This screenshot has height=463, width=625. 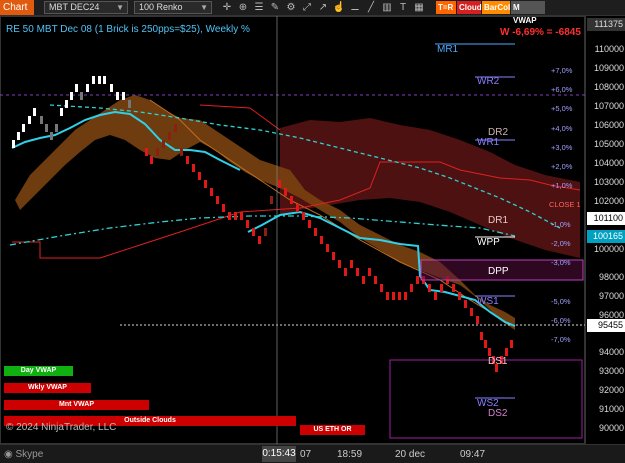 I want to click on toolbar-tag-mvwap: M VWAP, so click(x=528, y=13).